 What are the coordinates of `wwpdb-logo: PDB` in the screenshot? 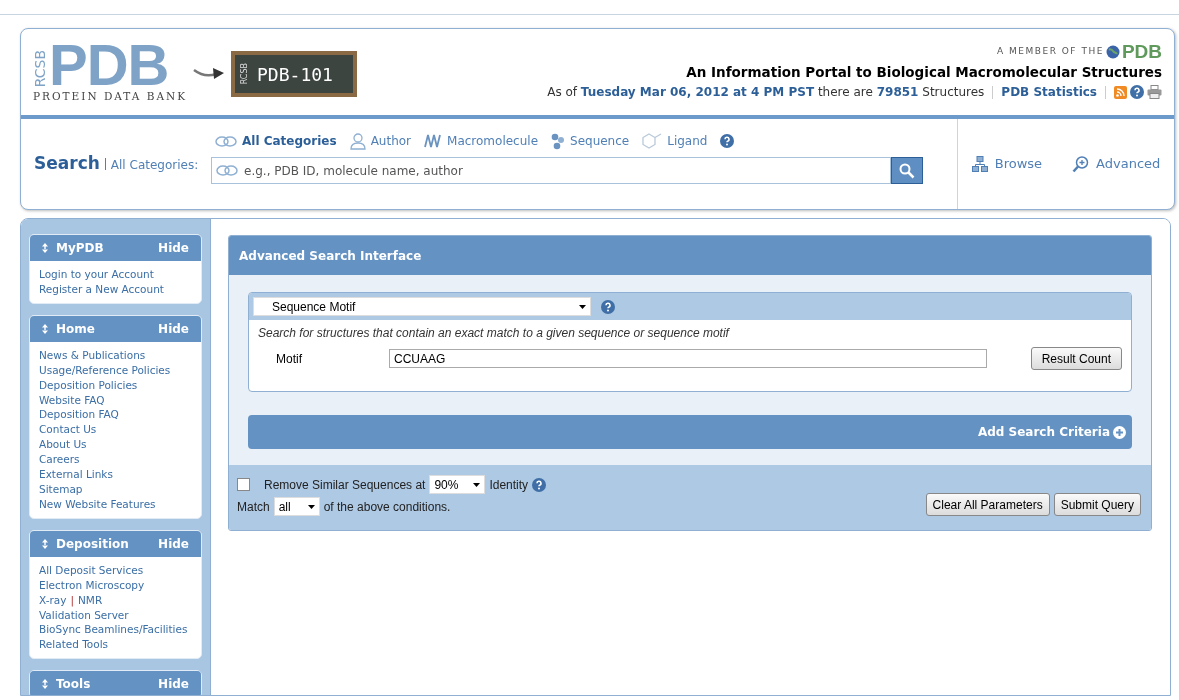 It's located at (1141, 52).